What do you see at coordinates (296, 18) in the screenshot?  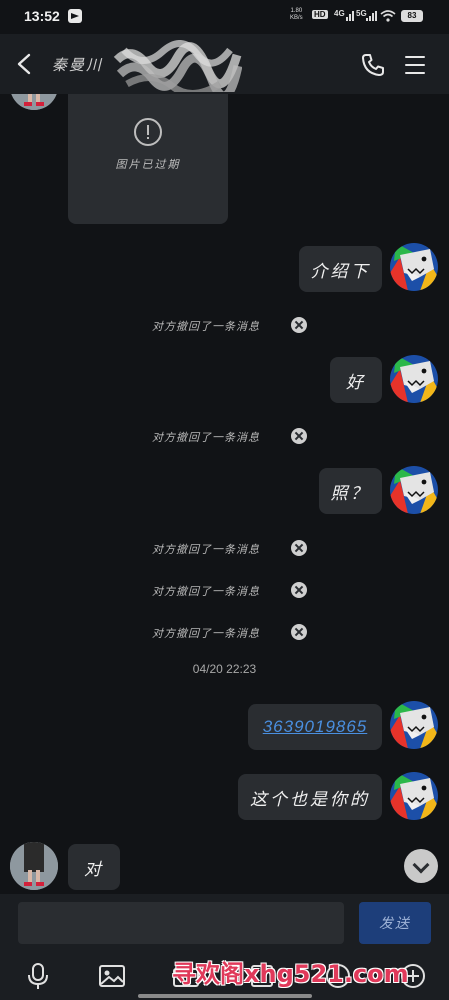 I see `net-speed-unit: KB/s` at bounding box center [296, 18].